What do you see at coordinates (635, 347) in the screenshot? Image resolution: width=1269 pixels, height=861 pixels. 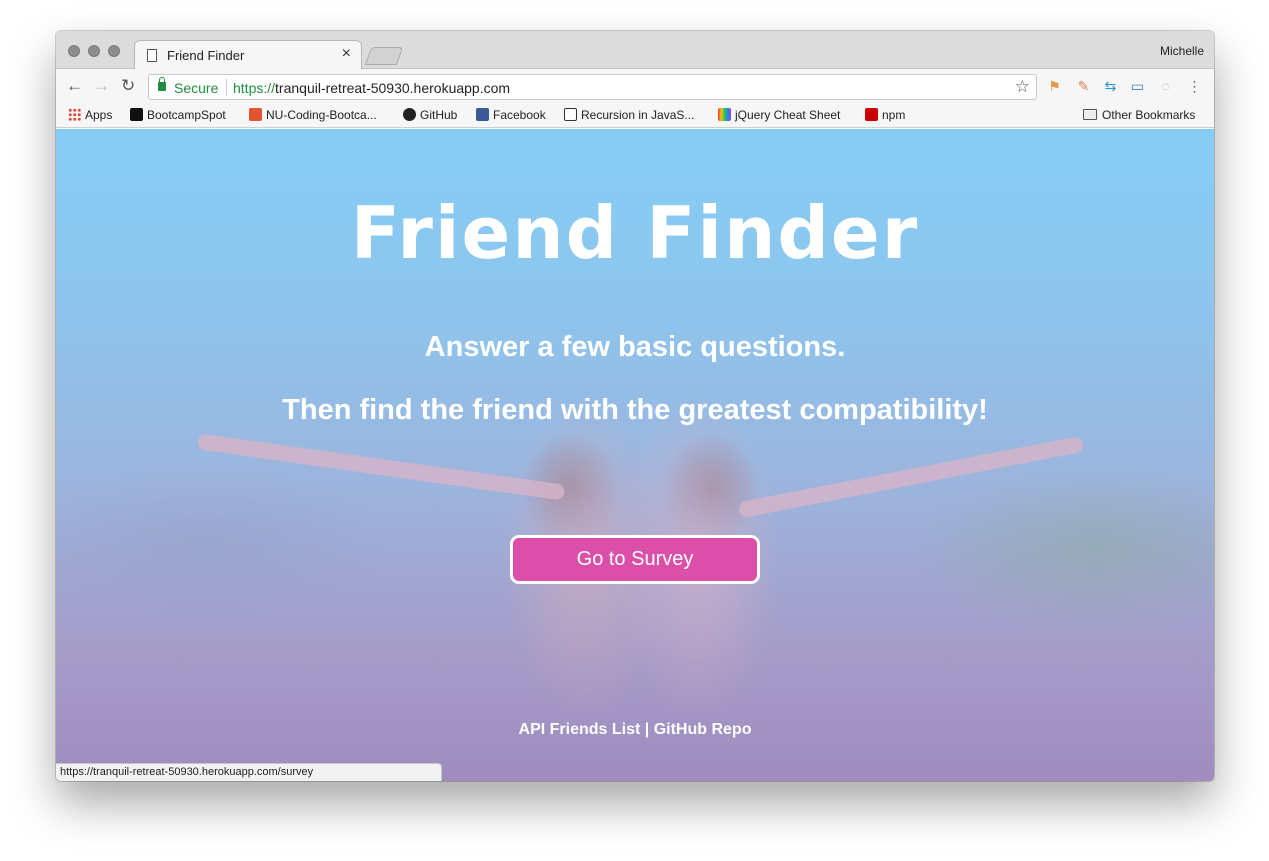 I see `hero-subtitle-1: Answer a few basic questions.` at bounding box center [635, 347].